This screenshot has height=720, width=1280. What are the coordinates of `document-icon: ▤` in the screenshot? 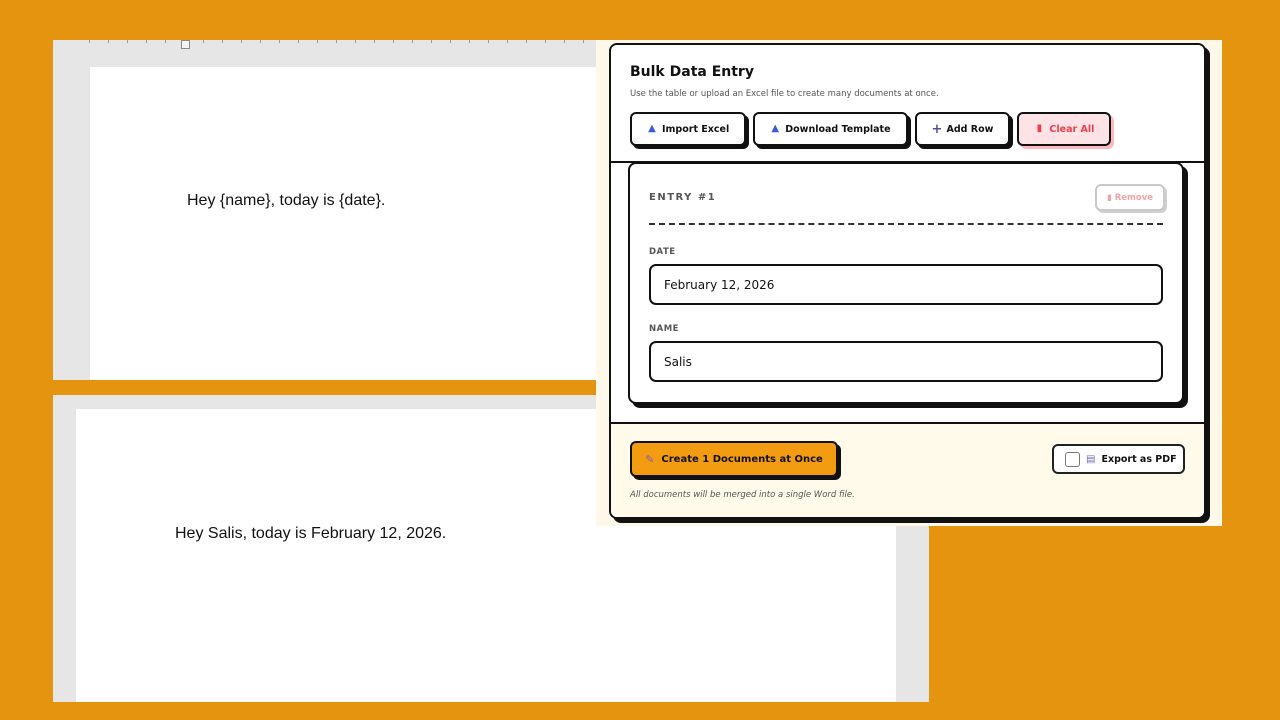 It's located at (1091, 459).